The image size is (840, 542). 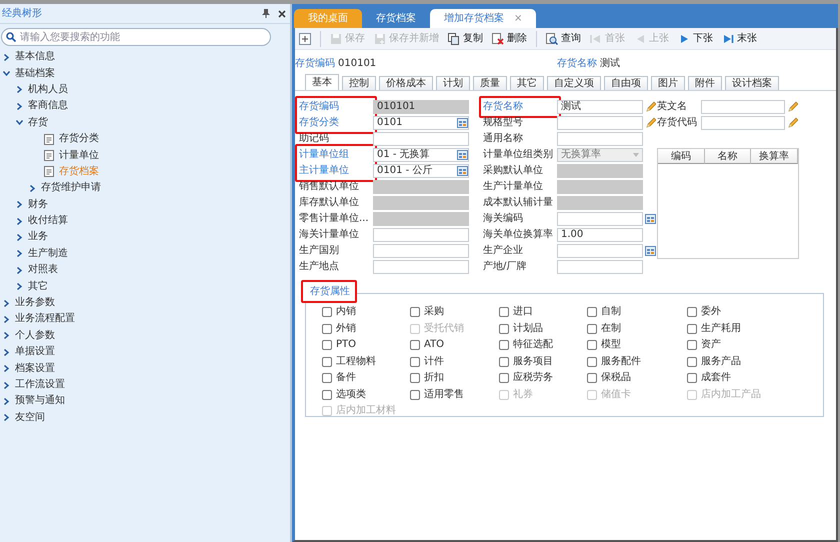 What do you see at coordinates (454, 328) in the screenshot?
I see `checkbox-item: 受托代销` at bounding box center [454, 328].